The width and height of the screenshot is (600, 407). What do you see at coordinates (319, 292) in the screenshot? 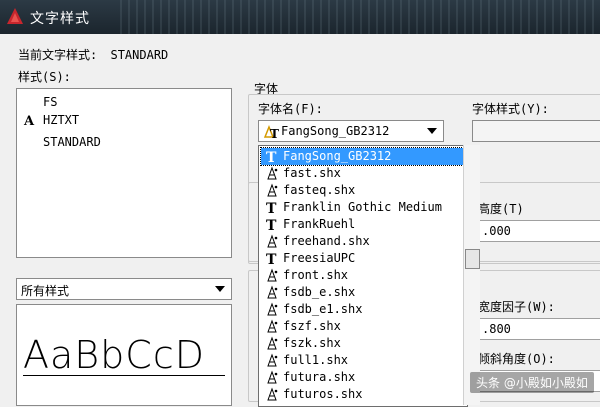
I see `font-option-label: fsdb_e.shx` at bounding box center [319, 292].